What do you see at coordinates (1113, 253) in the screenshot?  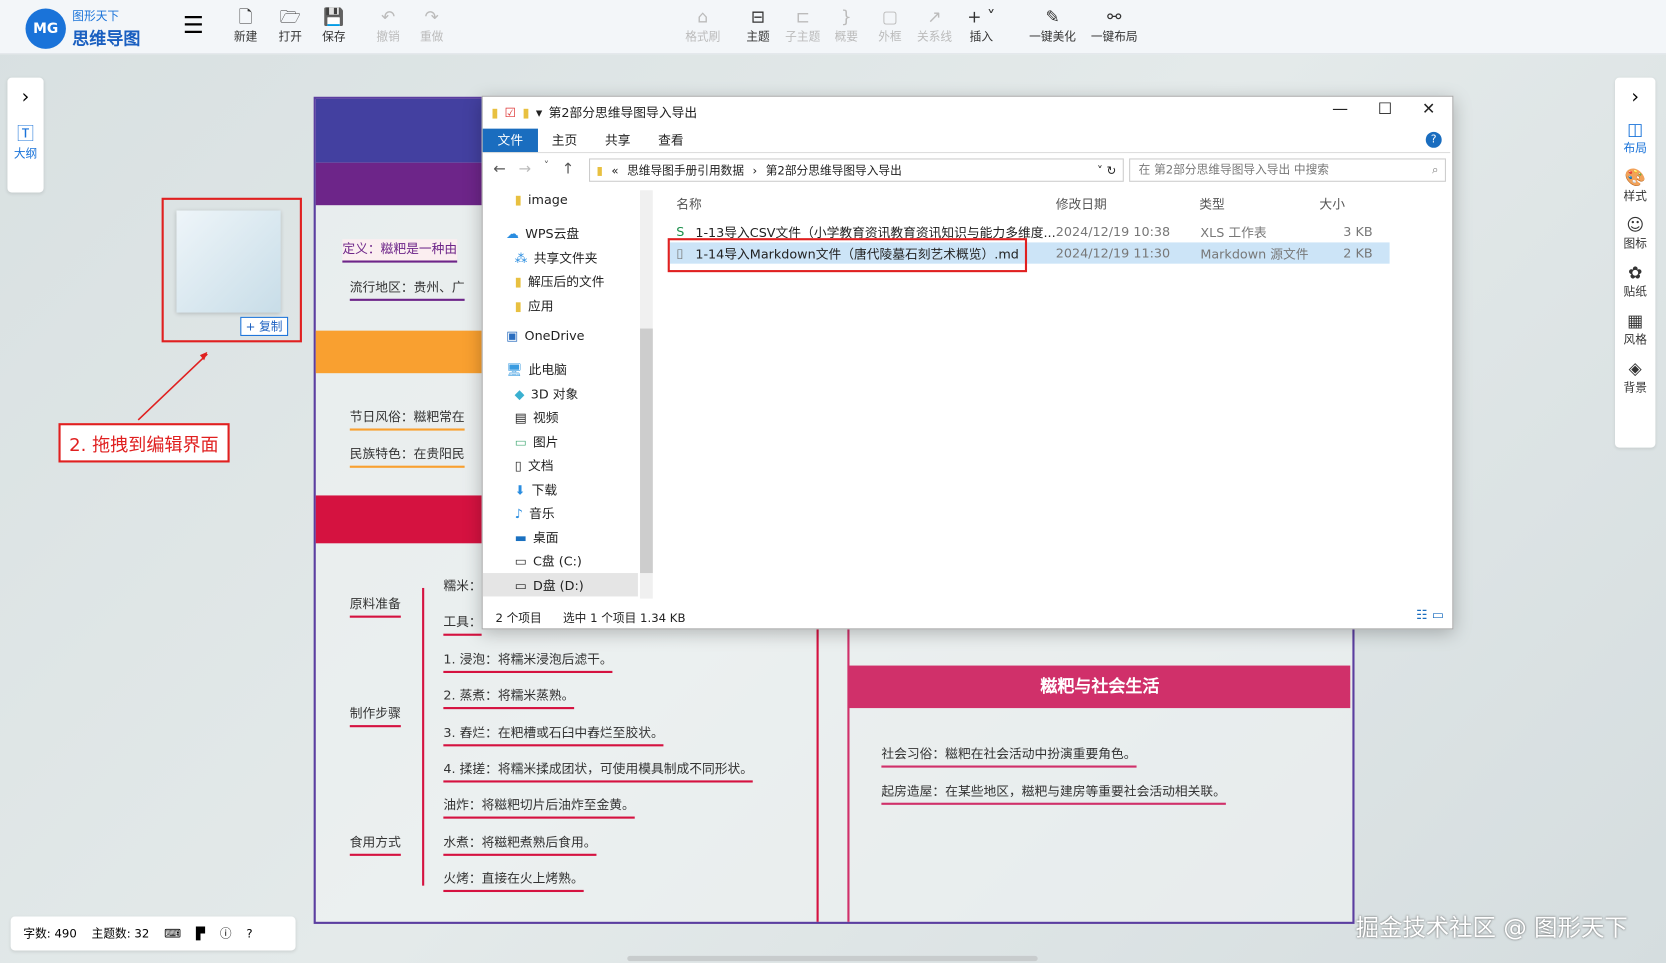 I see `file-date: 2024/12/19 11:30` at bounding box center [1113, 253].